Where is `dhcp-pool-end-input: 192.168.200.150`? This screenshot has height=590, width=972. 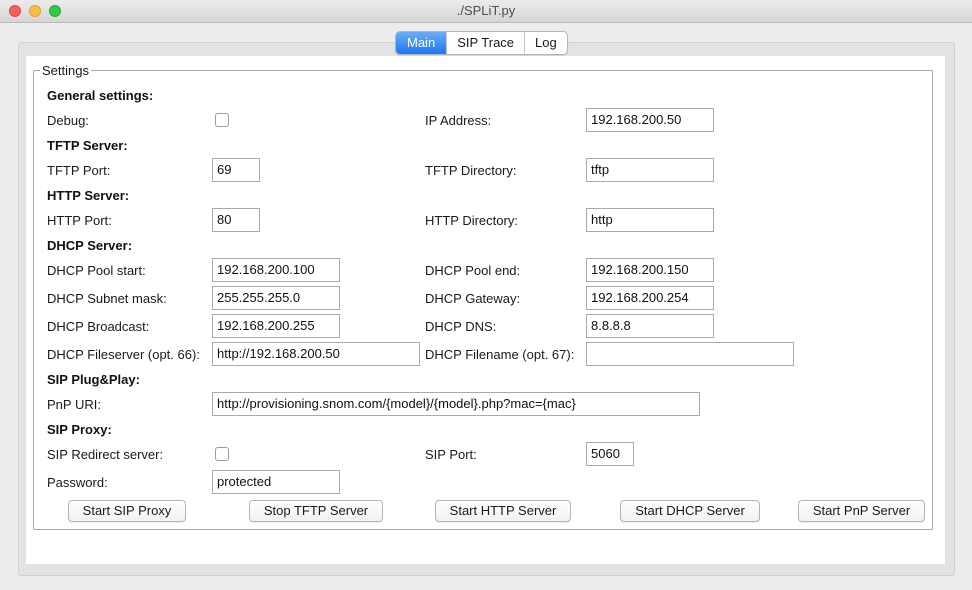 dhcp-pool-end-input: 192.168.200.150 is located at coordinates (650, 270).